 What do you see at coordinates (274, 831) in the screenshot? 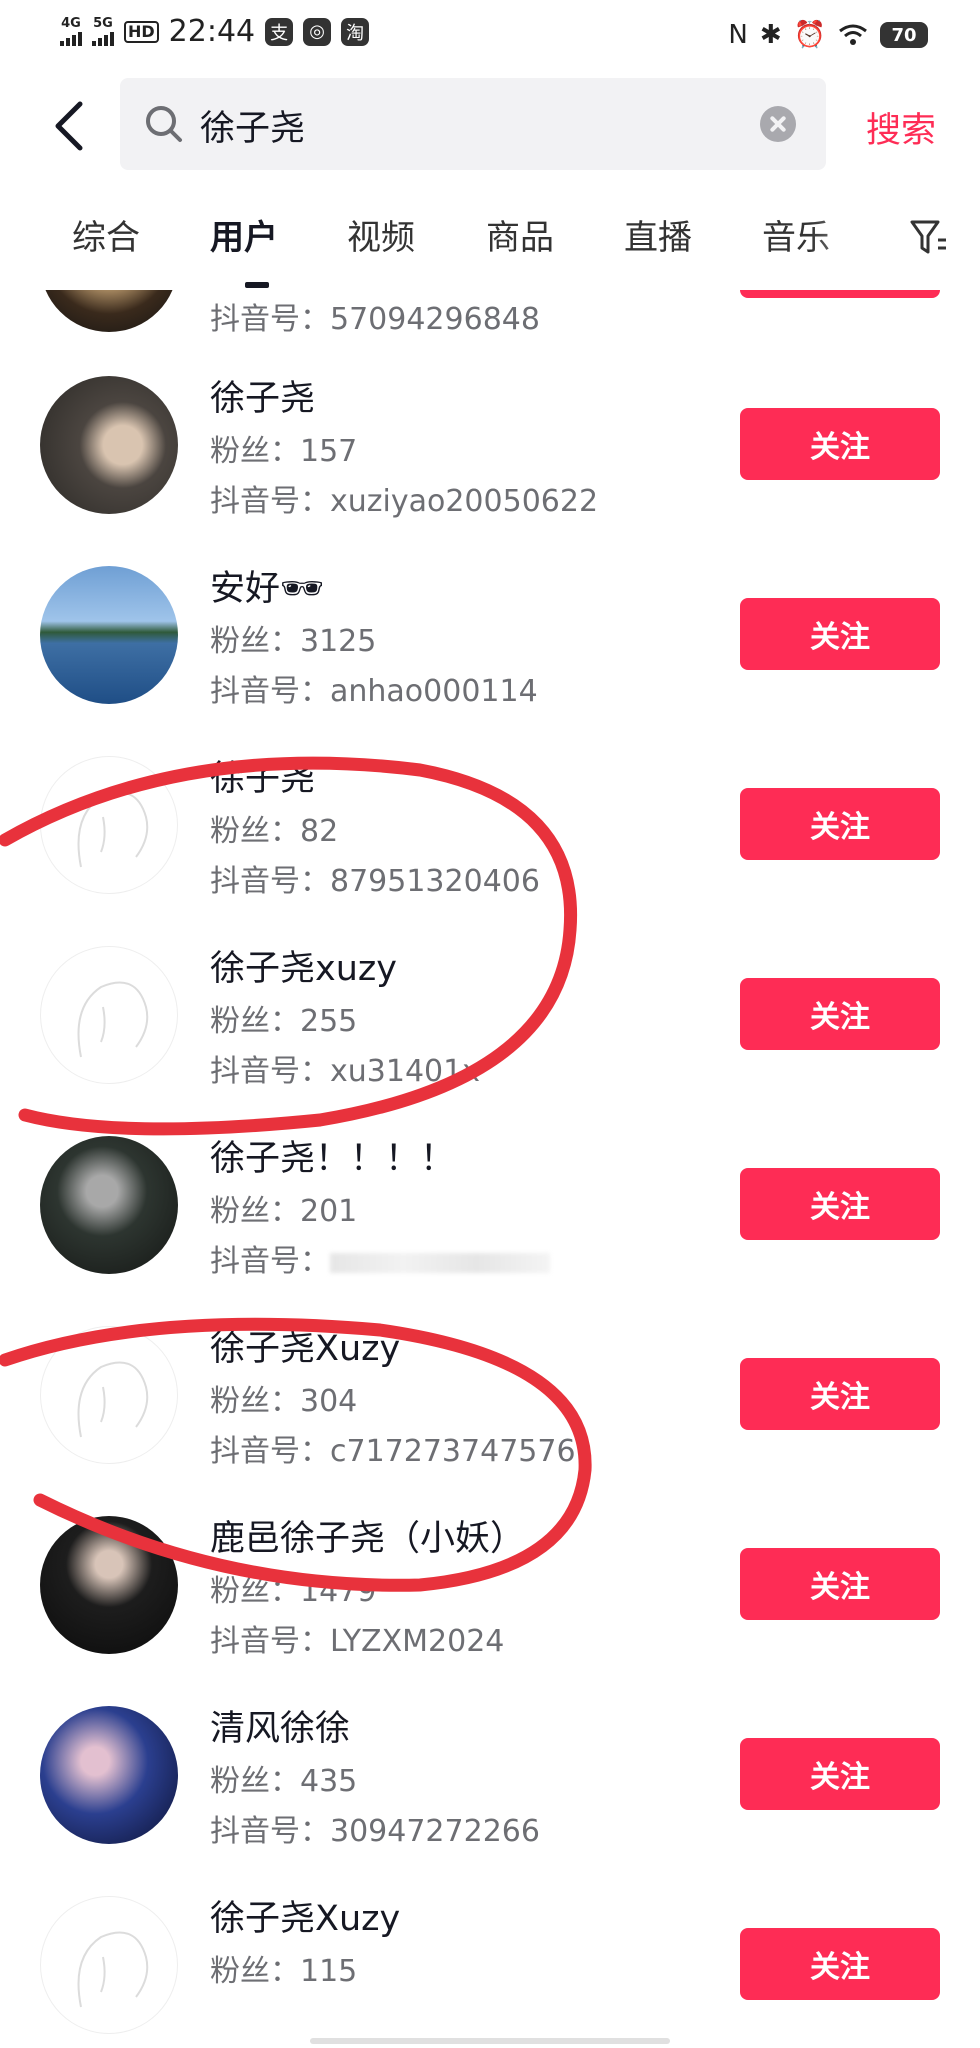
I see `fans-count: 粉丝：82` at bounding box center [274, 831].